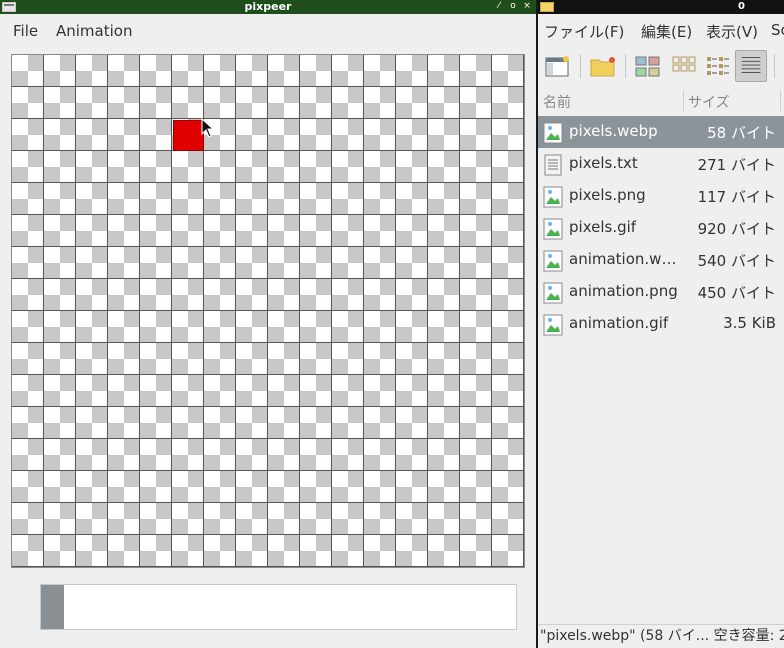 The image size is (784, 648). I want to click on menu-view: 表示(V), so click(732, 31).